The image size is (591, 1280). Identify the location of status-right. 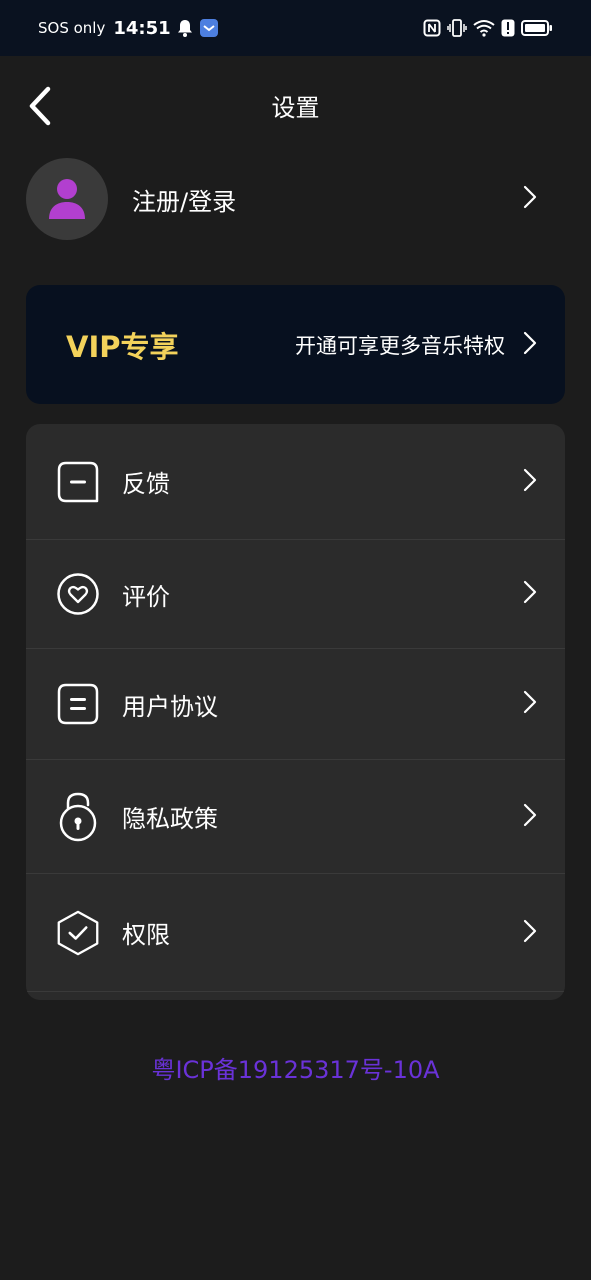
(488, 28).